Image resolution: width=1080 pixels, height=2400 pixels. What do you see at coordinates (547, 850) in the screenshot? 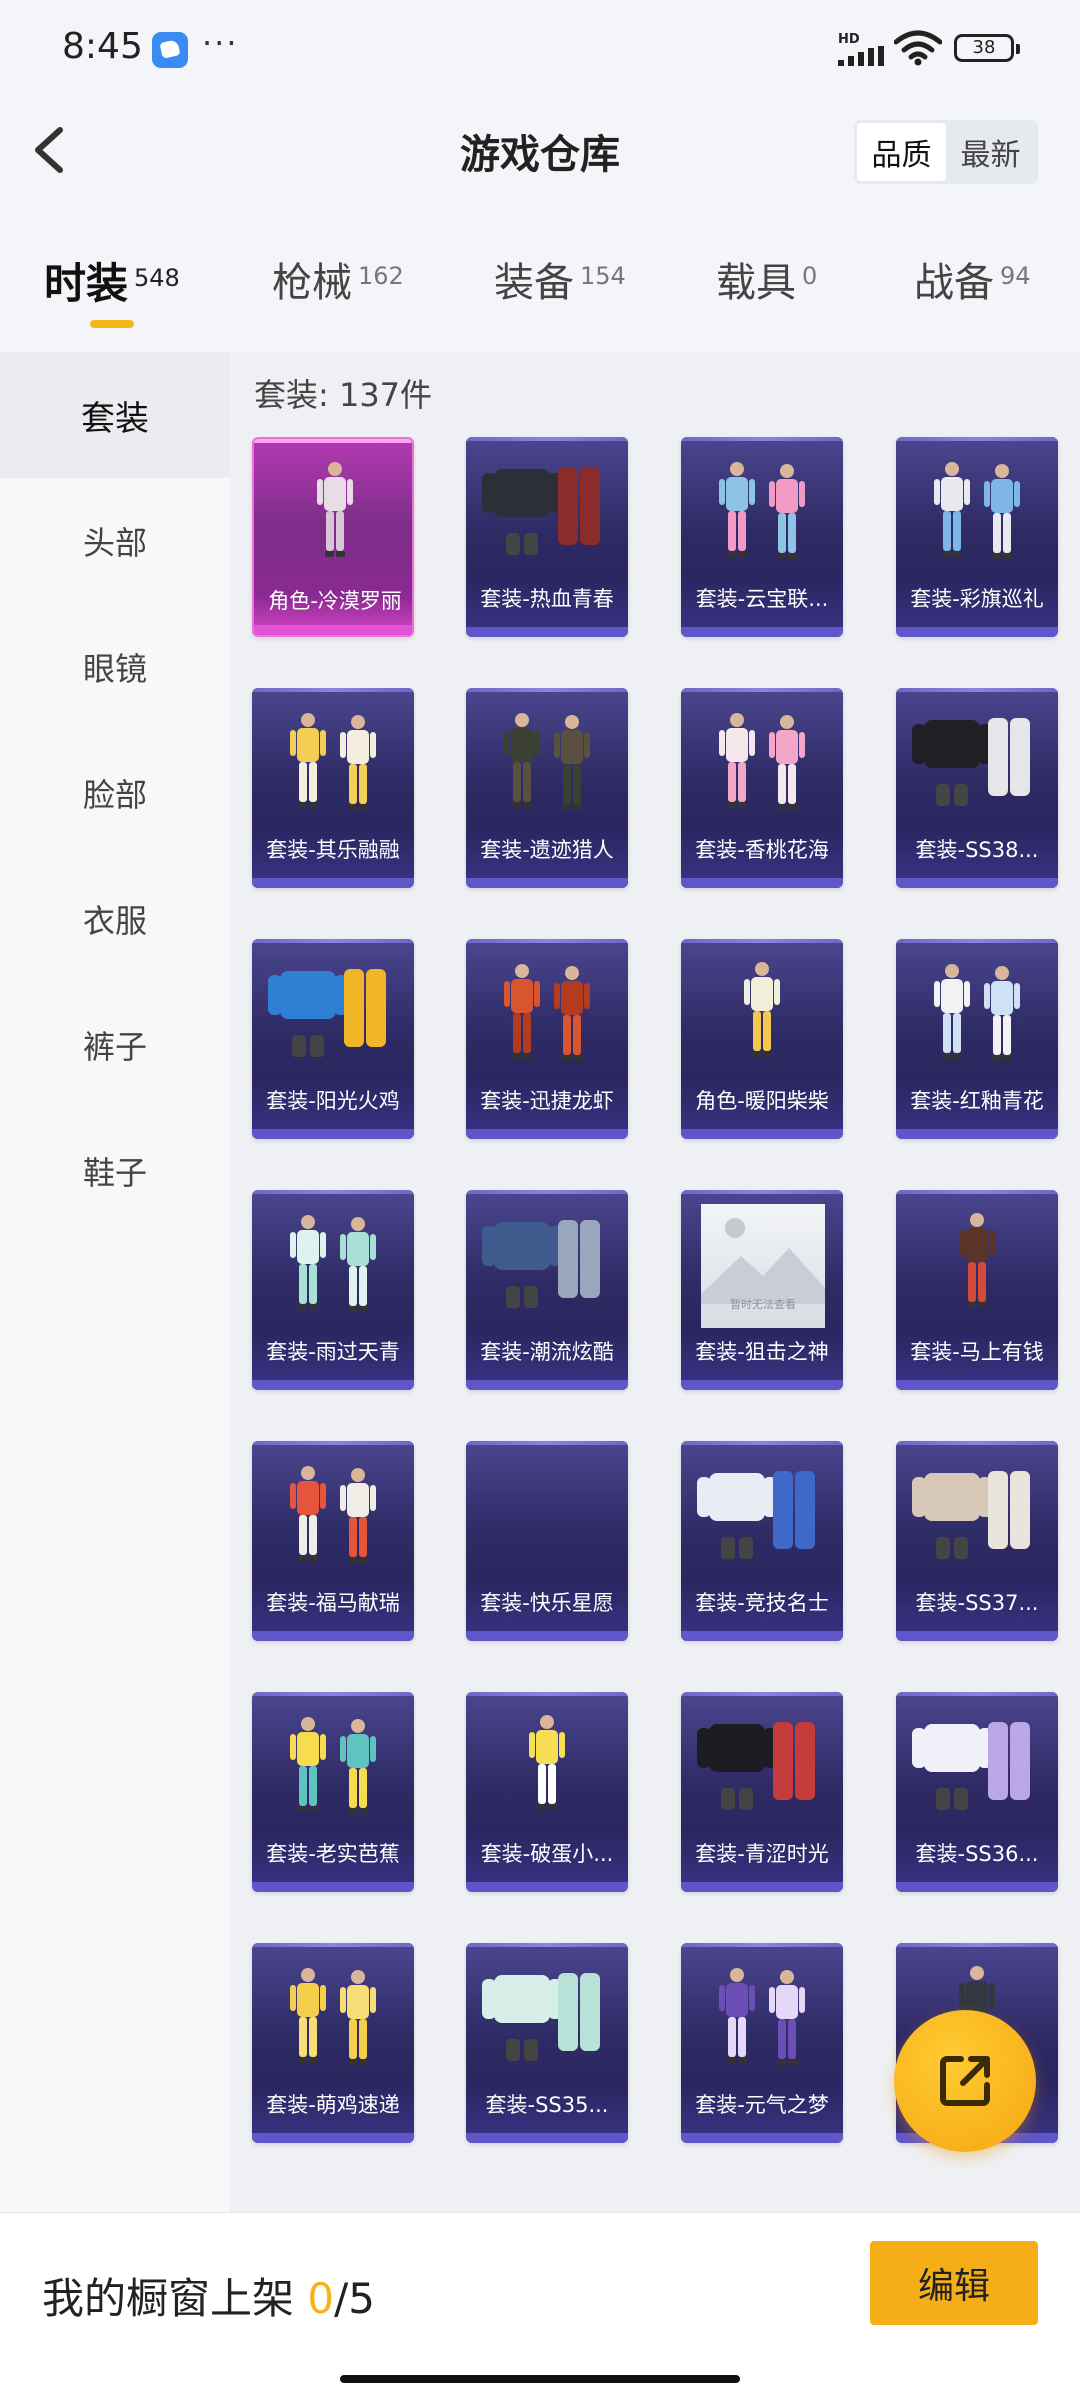
I see `item-label: 套装-遗迹猎人` at bounding box center [547, 850].